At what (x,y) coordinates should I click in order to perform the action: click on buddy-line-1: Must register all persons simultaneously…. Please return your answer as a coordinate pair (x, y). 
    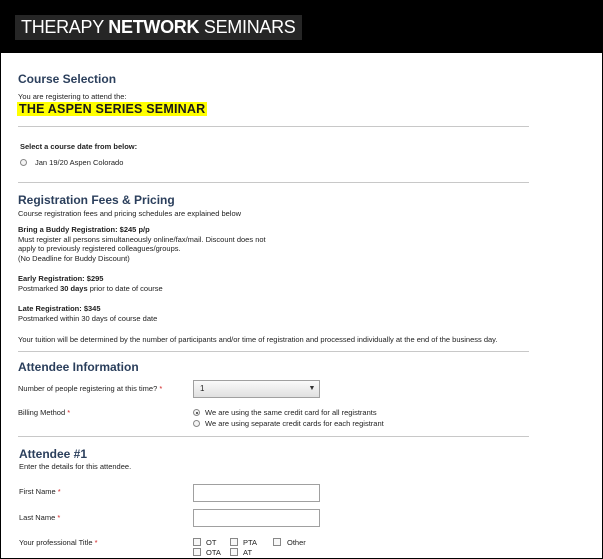
    Looking at the image, I should click on (142, 239).